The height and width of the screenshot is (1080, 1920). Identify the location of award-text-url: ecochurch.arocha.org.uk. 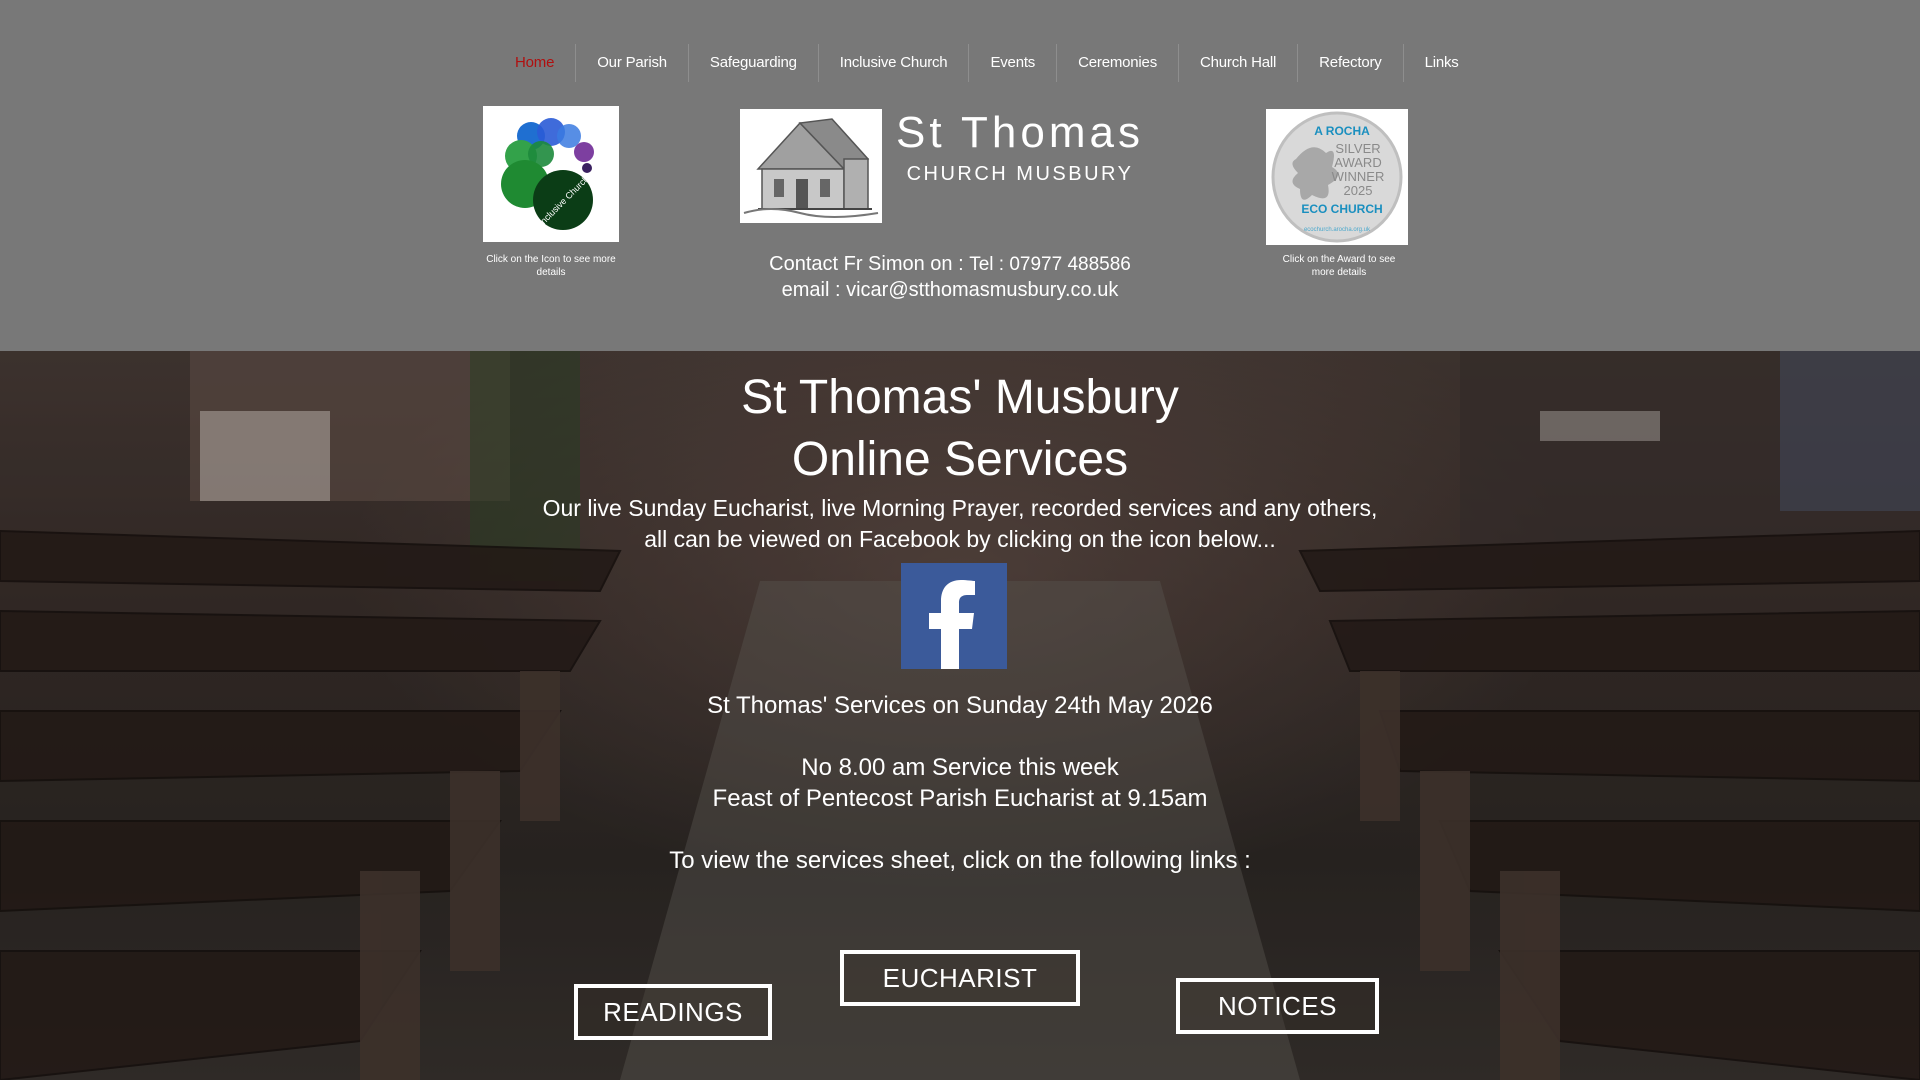
(1337, 230).